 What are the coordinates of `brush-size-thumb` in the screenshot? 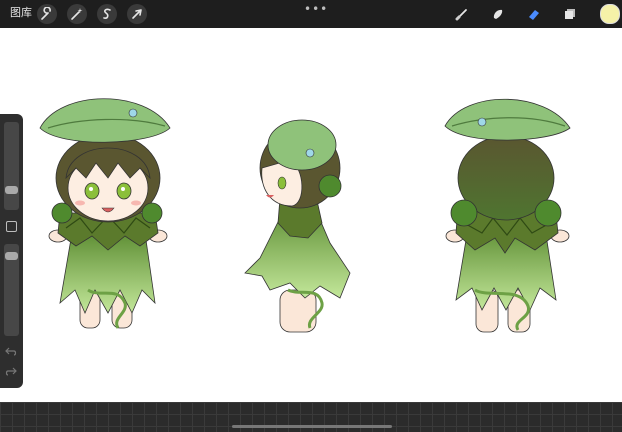 It's located at (11, 190).